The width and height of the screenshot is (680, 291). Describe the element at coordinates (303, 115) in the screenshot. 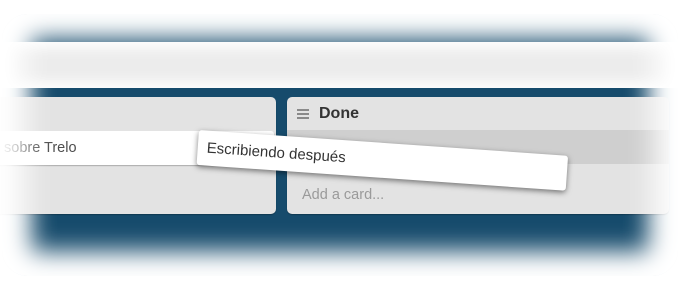

I see `list-menu-icon` at that location.